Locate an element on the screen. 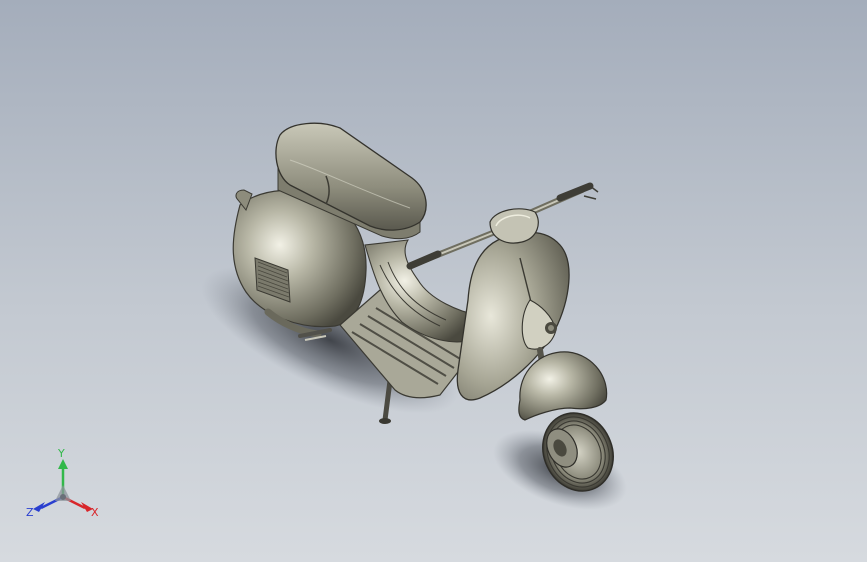  headlamp is located at coordinates (514, 226).